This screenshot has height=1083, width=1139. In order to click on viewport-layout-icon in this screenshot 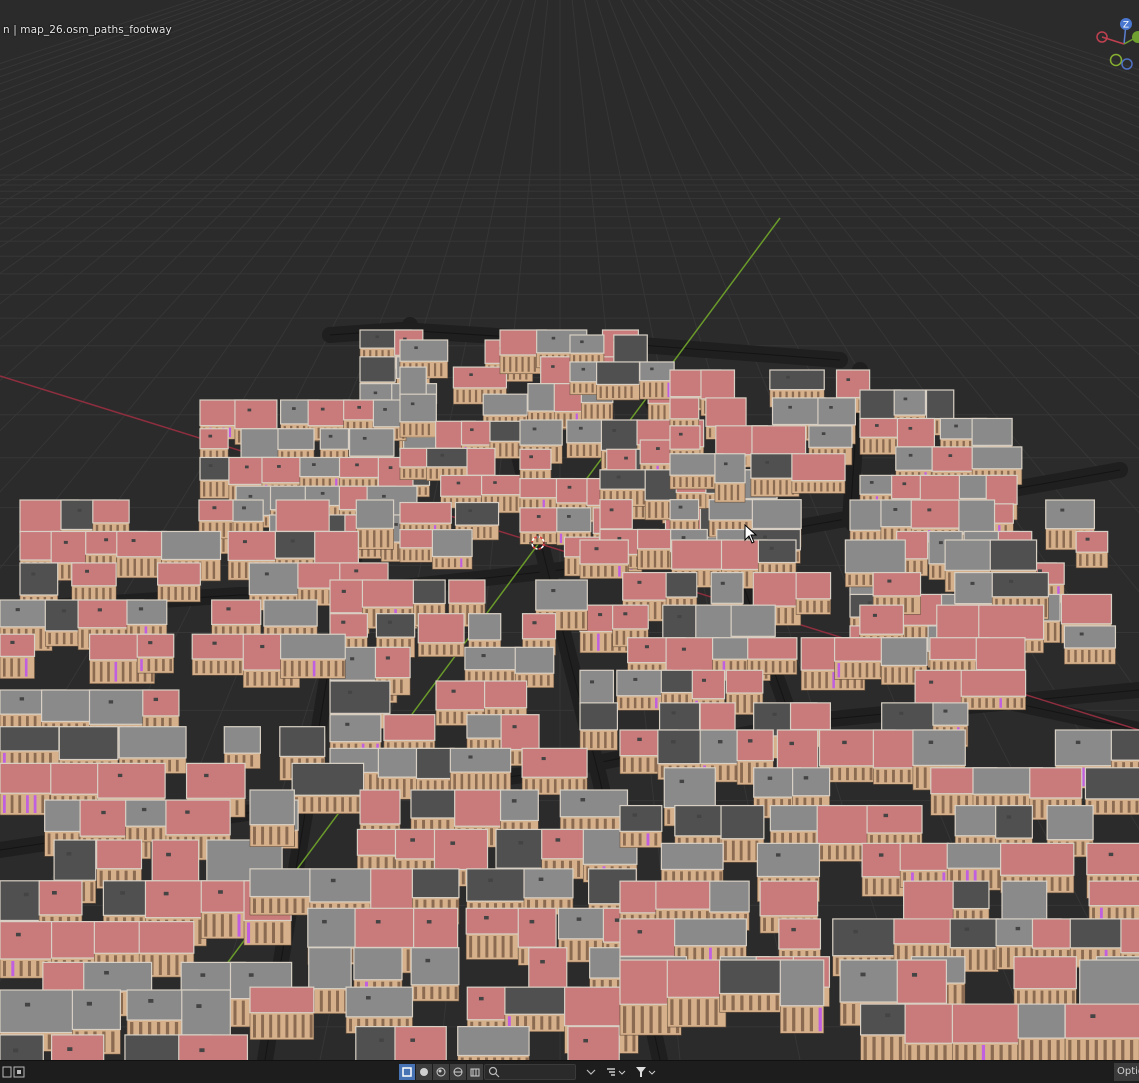, I will do `click(7, 1072)`.